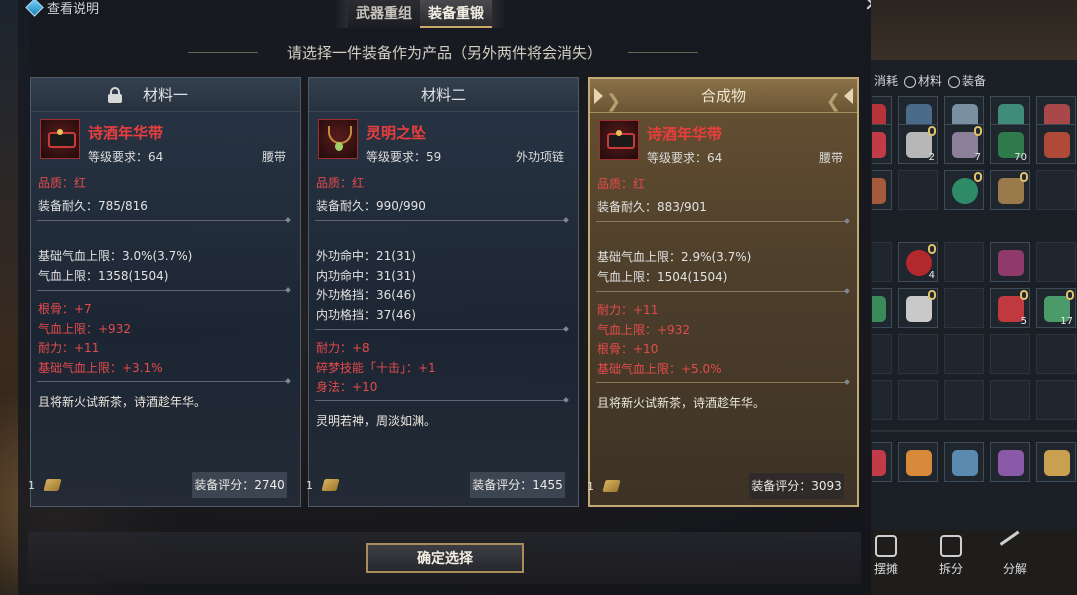 This screenshot has height=595, width=1077. What do you see at coordinates (685, 134) in the screenshot?
I see `item-name: 诗酒年华带` at bounding box center [685, 134].